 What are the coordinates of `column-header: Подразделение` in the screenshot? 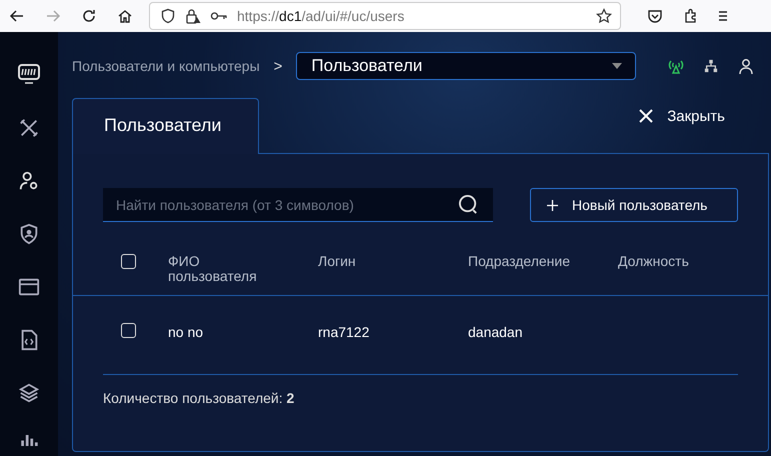 It's located at (543, 274).